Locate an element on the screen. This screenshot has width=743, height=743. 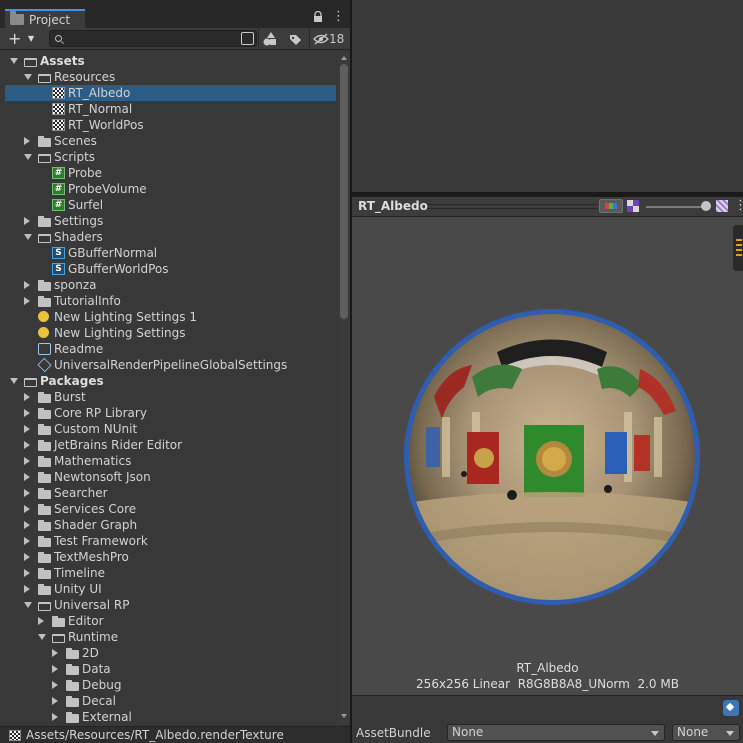
tree-item: Shaders is located at coordinates (170, 237).